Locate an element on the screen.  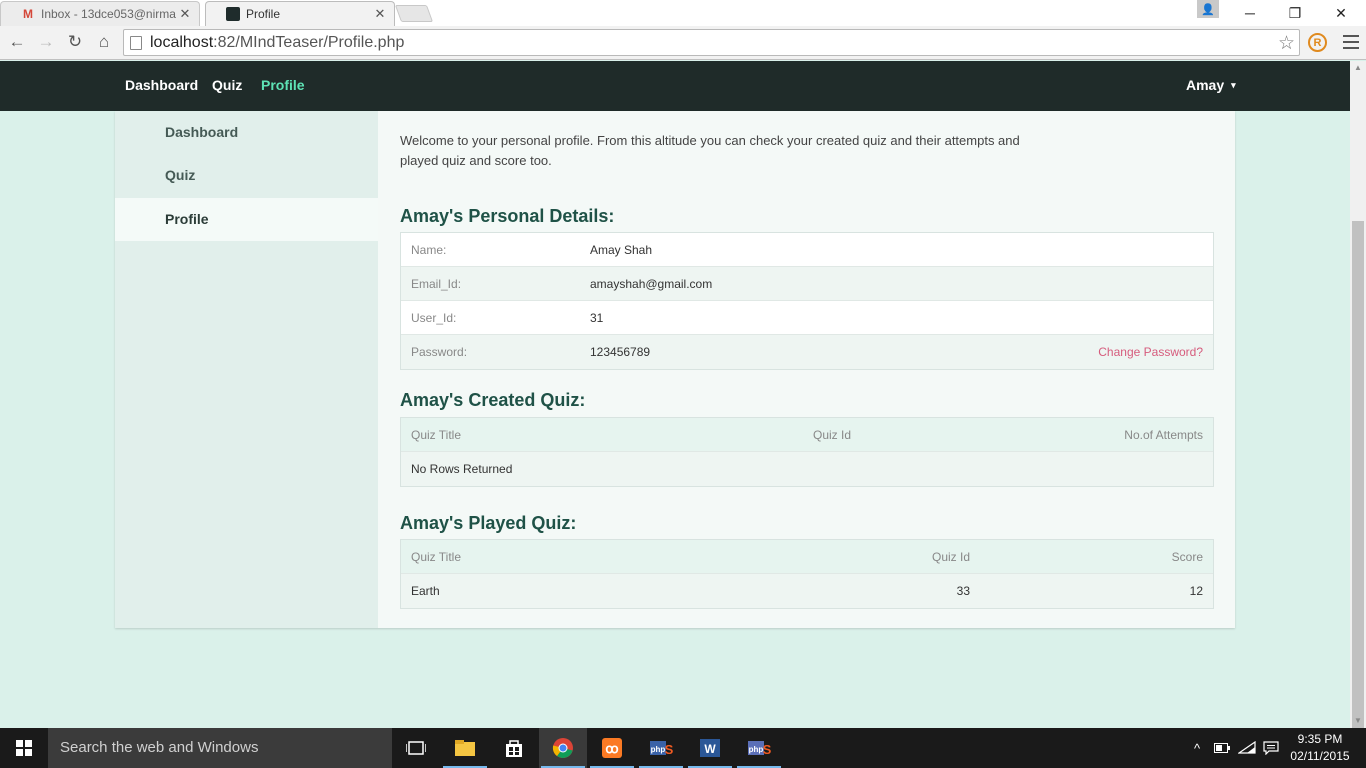
table-row: Password: 123456789 Change Password? is located at coordinates (807, 352).